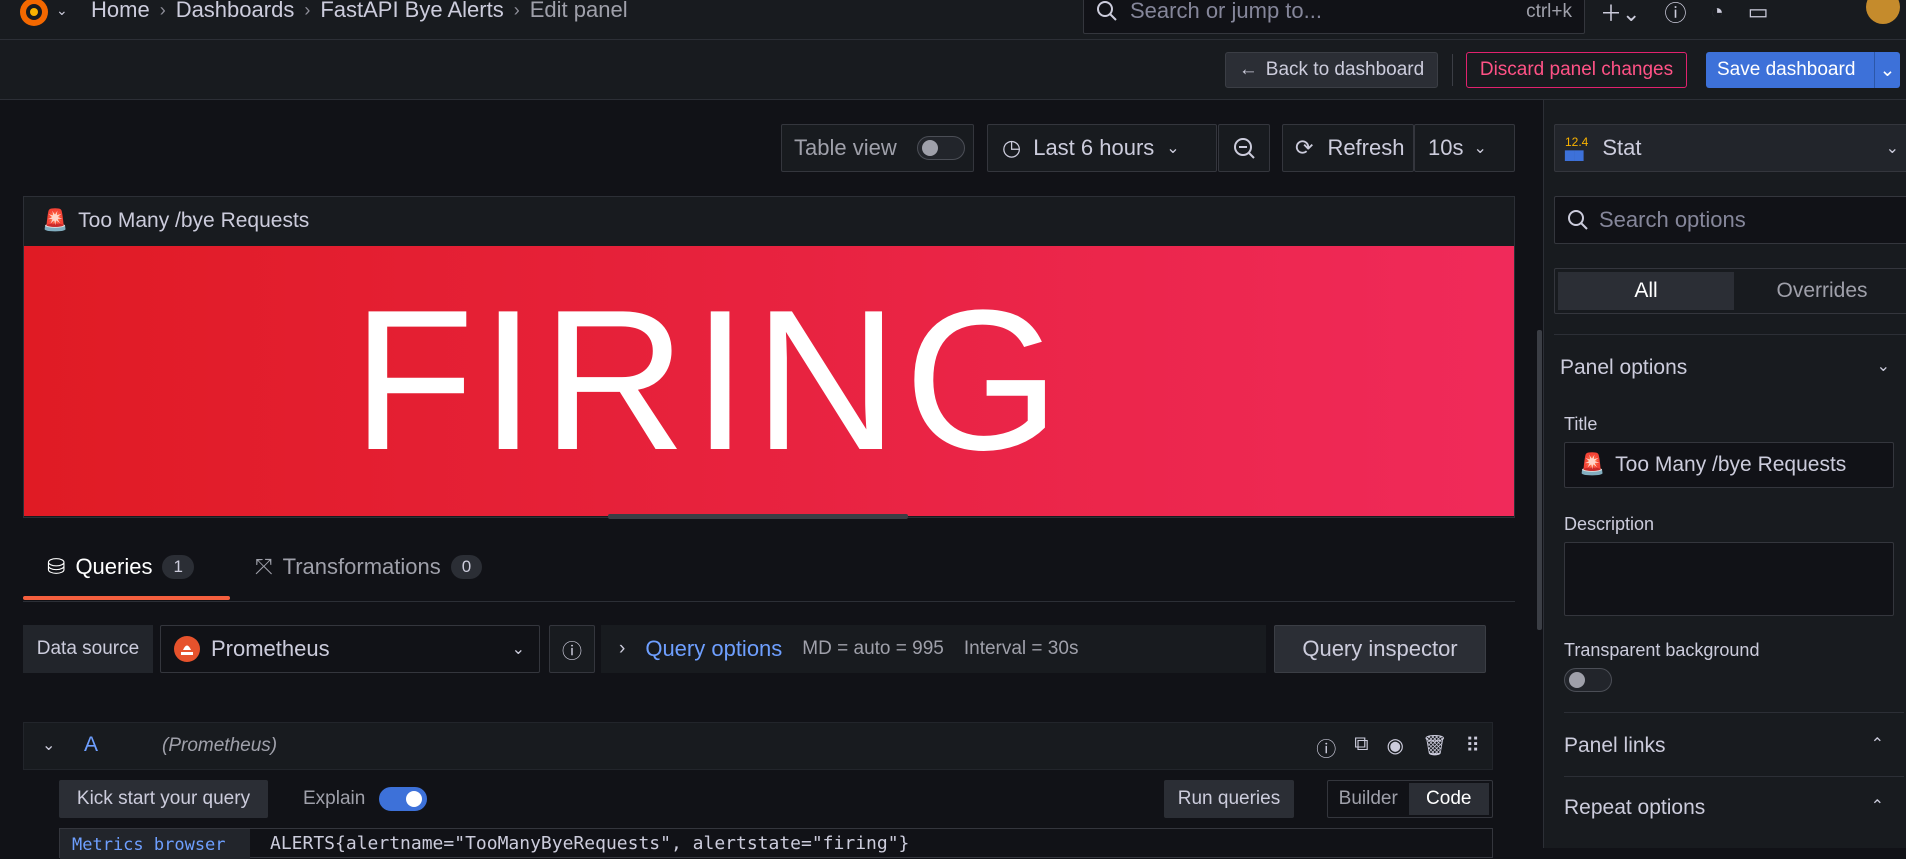 The image size is (1906, 859). Describe the element at coordinates (758, 516) in the screenshot. I see `resize-handle` at that location.